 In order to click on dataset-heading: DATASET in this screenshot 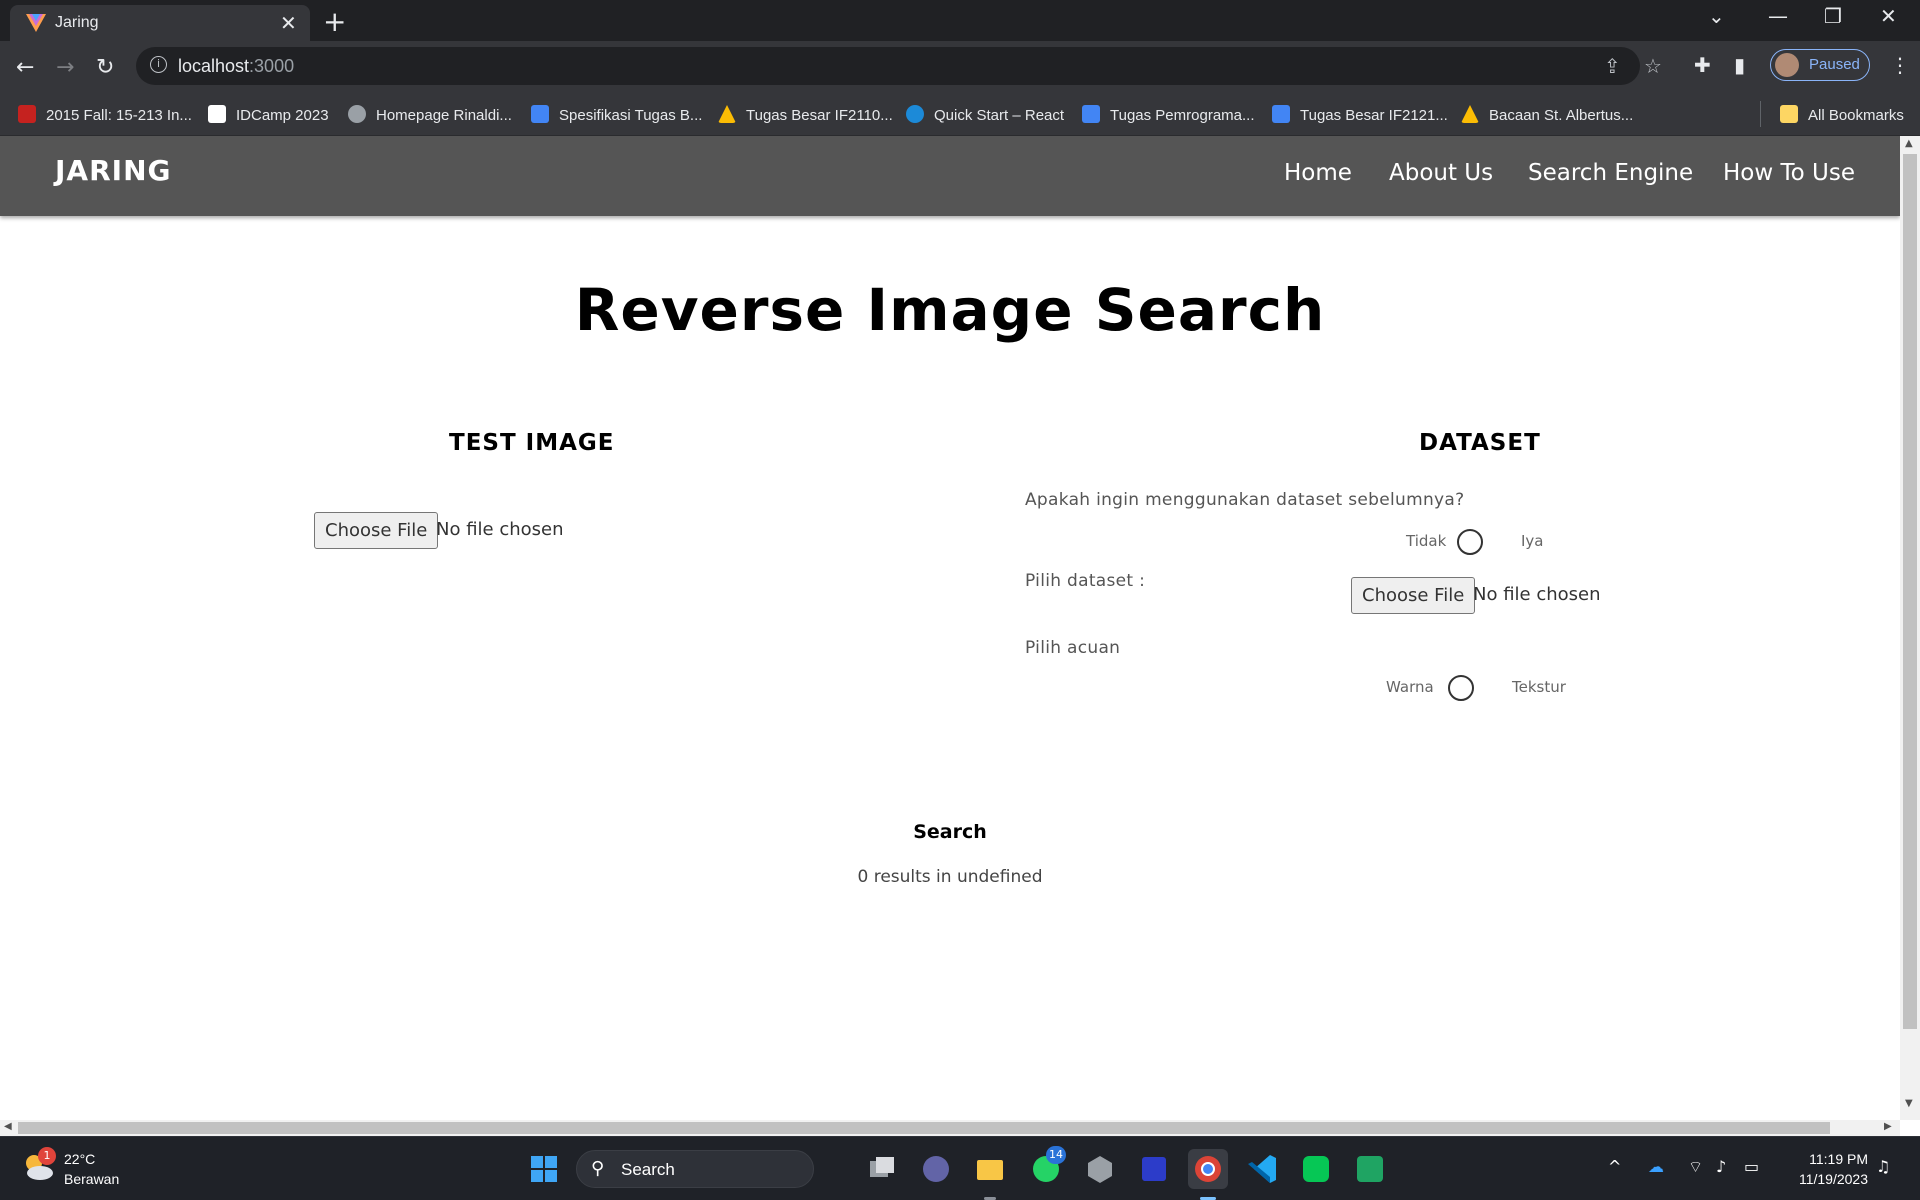, I will do `click(1480, 443)`.